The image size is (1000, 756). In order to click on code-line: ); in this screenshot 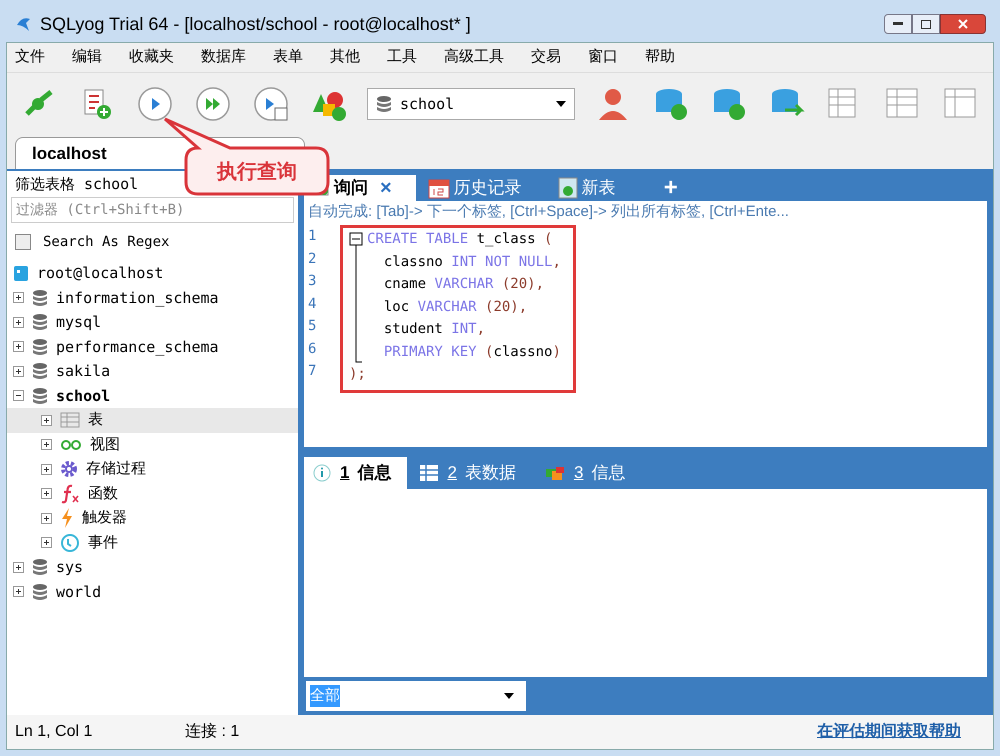, I will do `click(358, 374)`.